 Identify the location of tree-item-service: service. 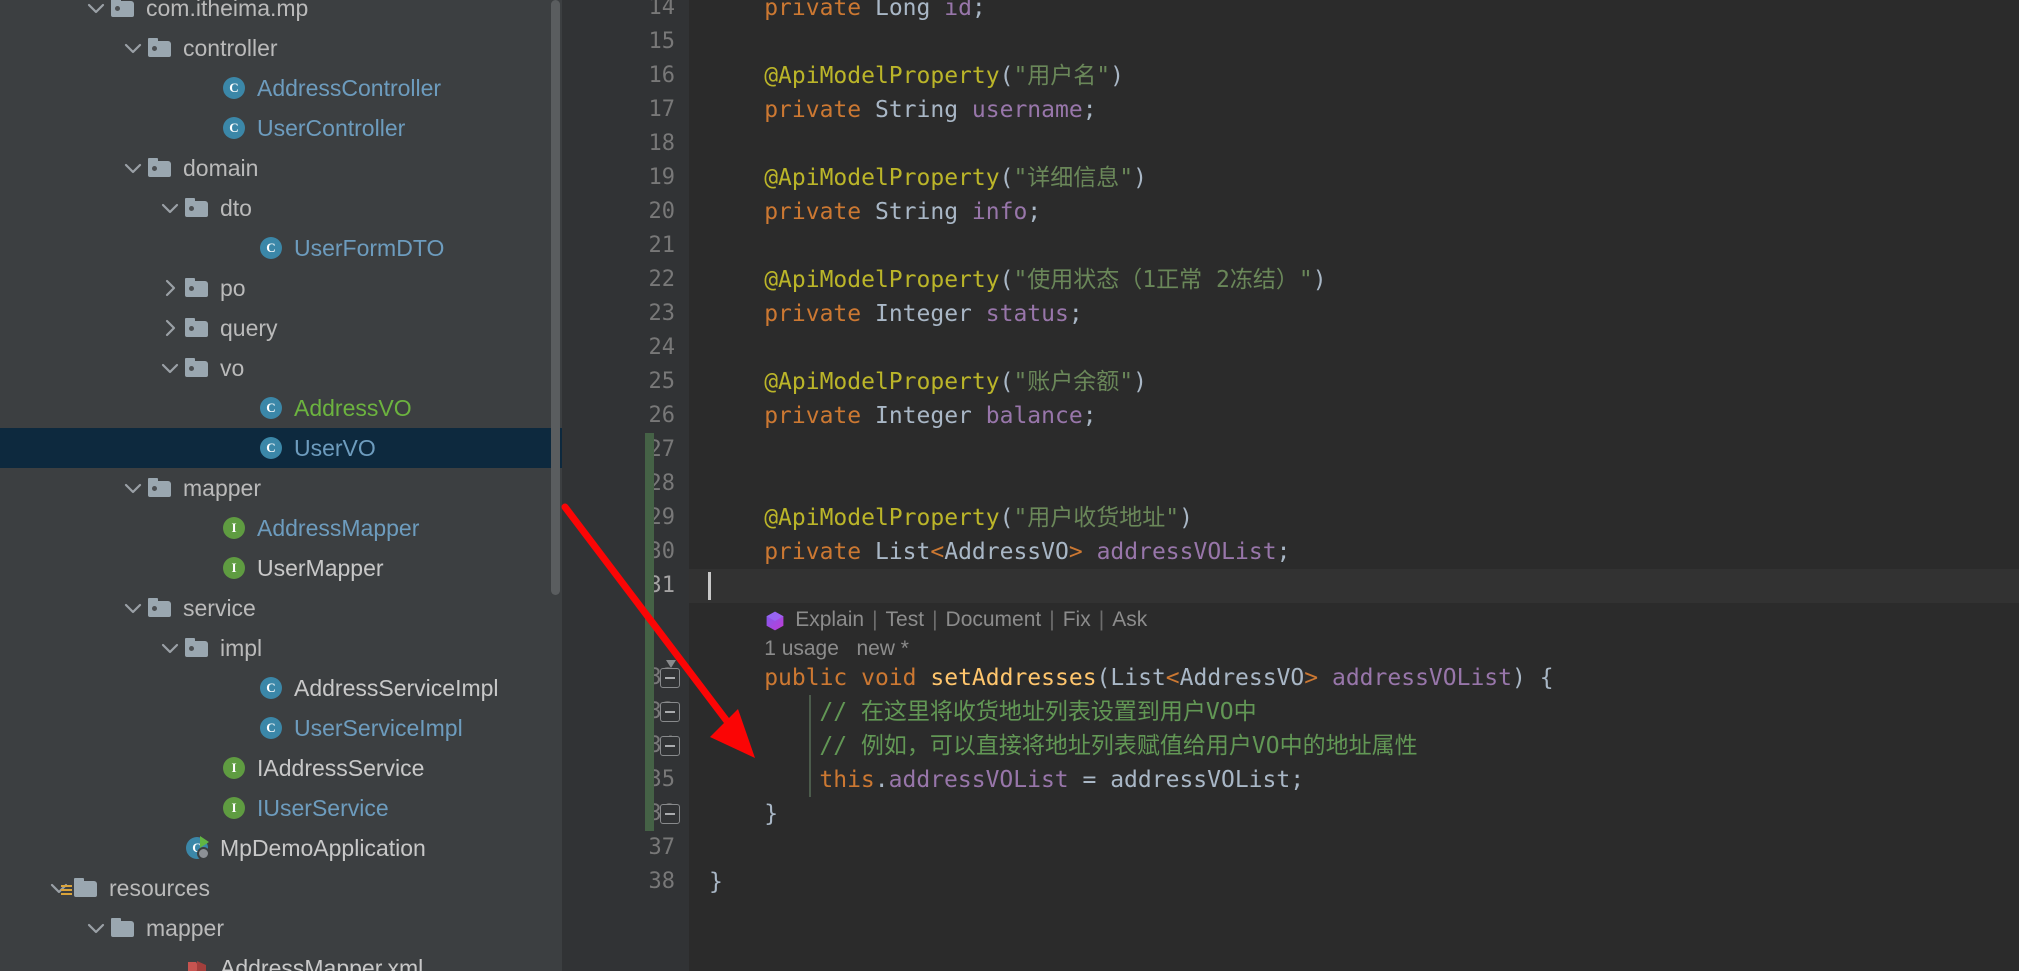
(281, 608).